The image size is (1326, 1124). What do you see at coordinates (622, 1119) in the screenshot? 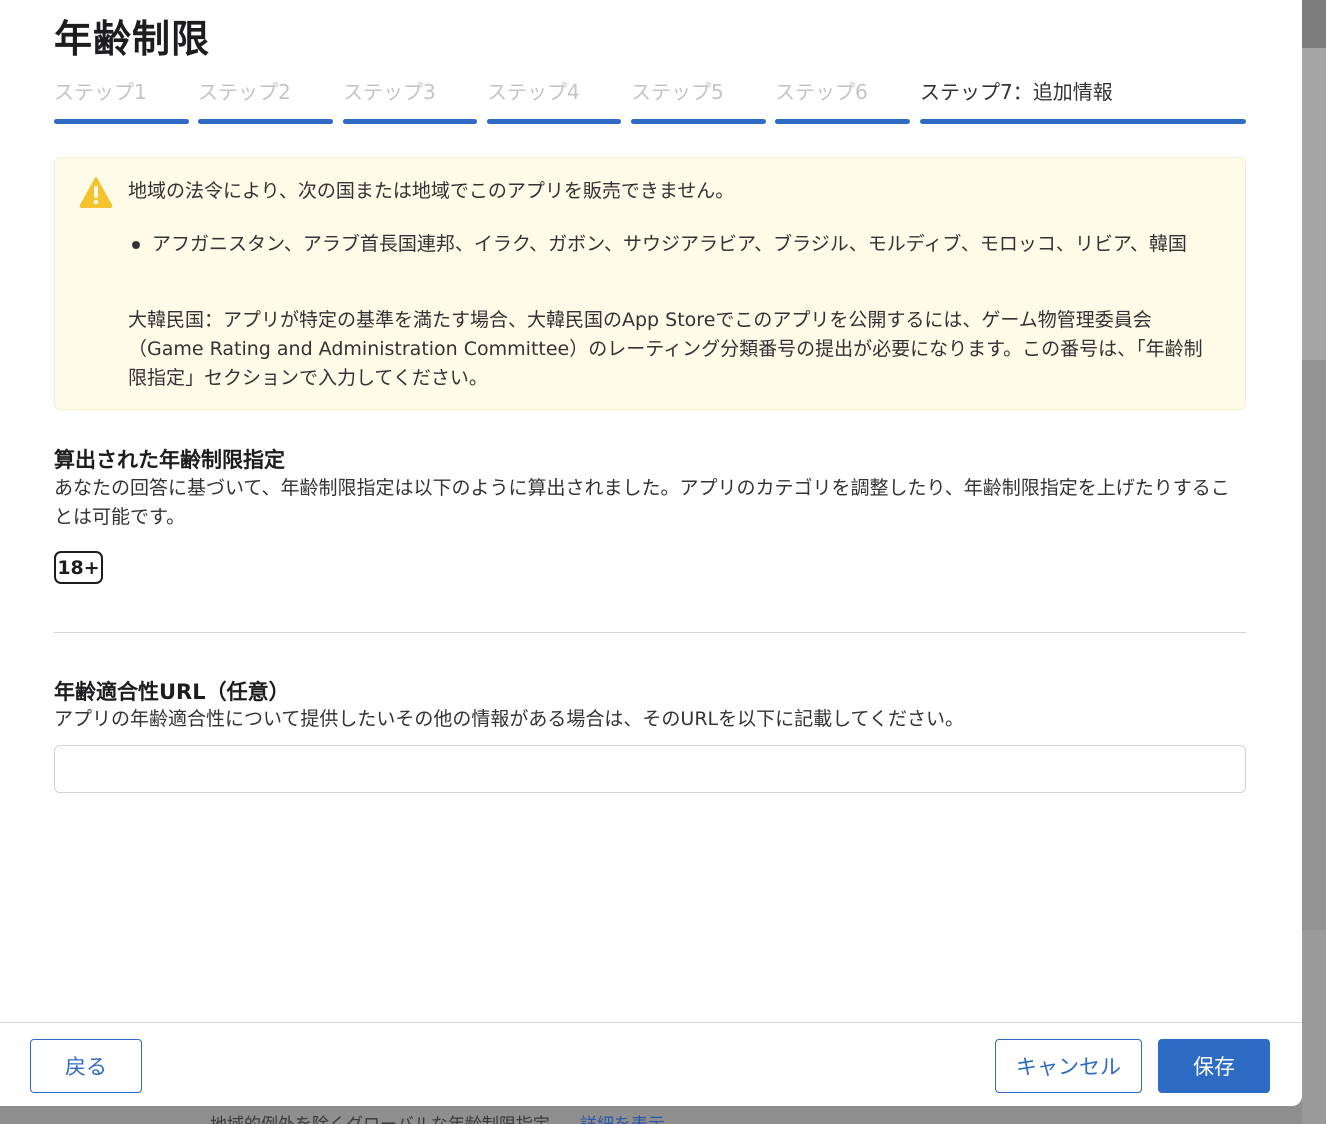
I see `background-details-link: 詳細を表示` at bounding box center [622, 1119].